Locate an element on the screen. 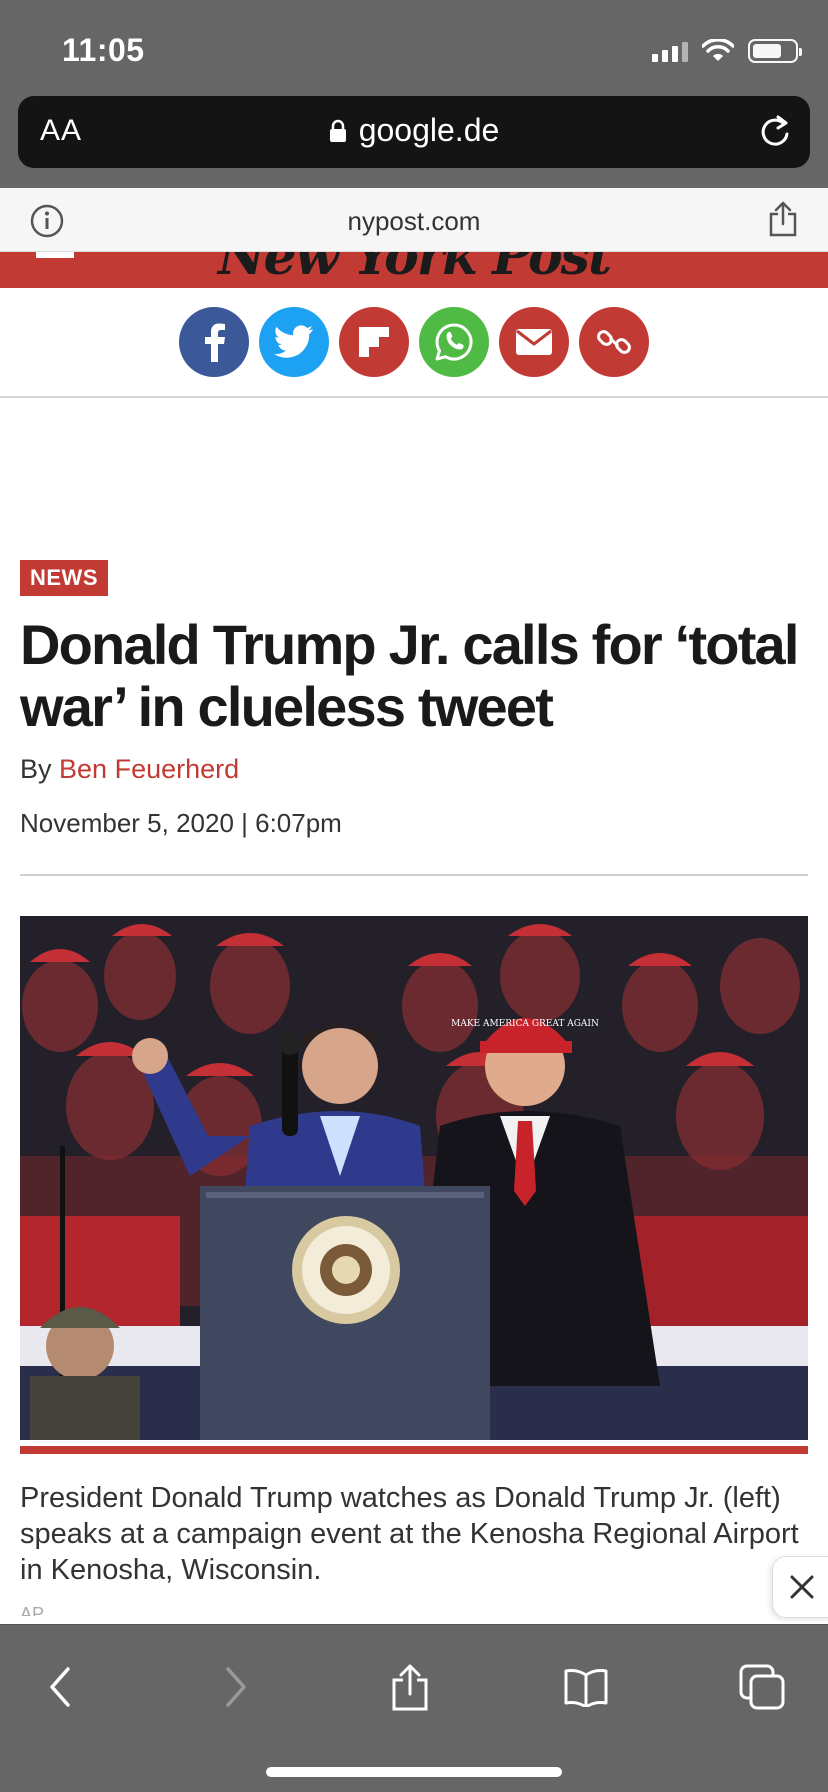 Image resolution: width=828 pixels, height=1792 pixels. facebook-share-button is located at coordinates (214, 342).